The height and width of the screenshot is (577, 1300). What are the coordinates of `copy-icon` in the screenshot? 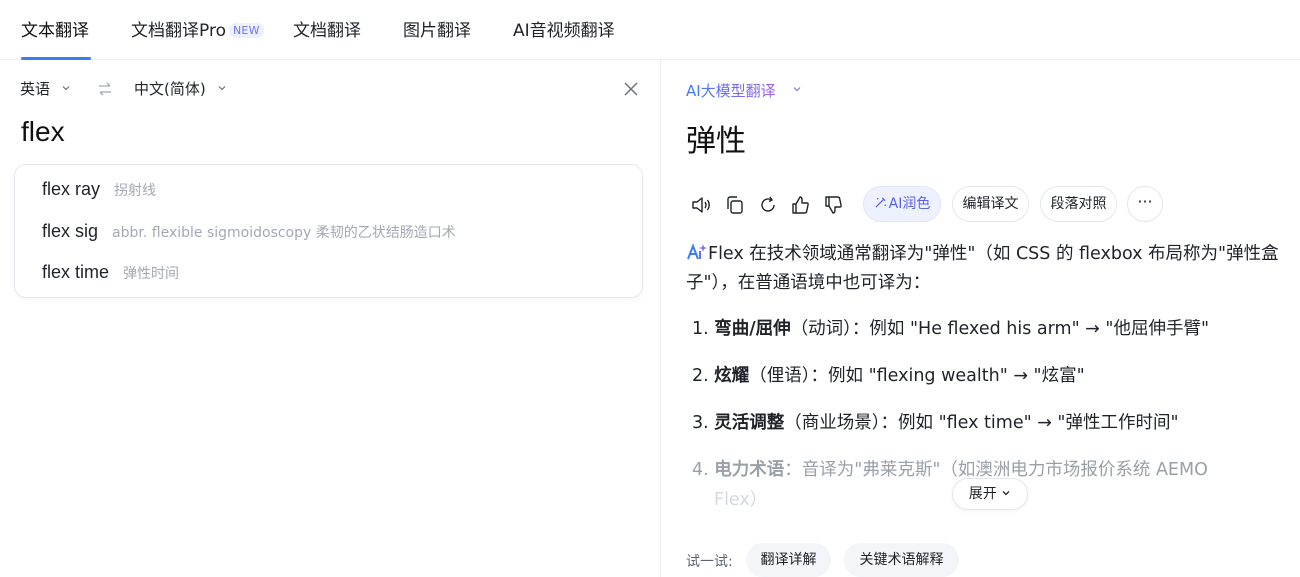 It's located at (735, 205).